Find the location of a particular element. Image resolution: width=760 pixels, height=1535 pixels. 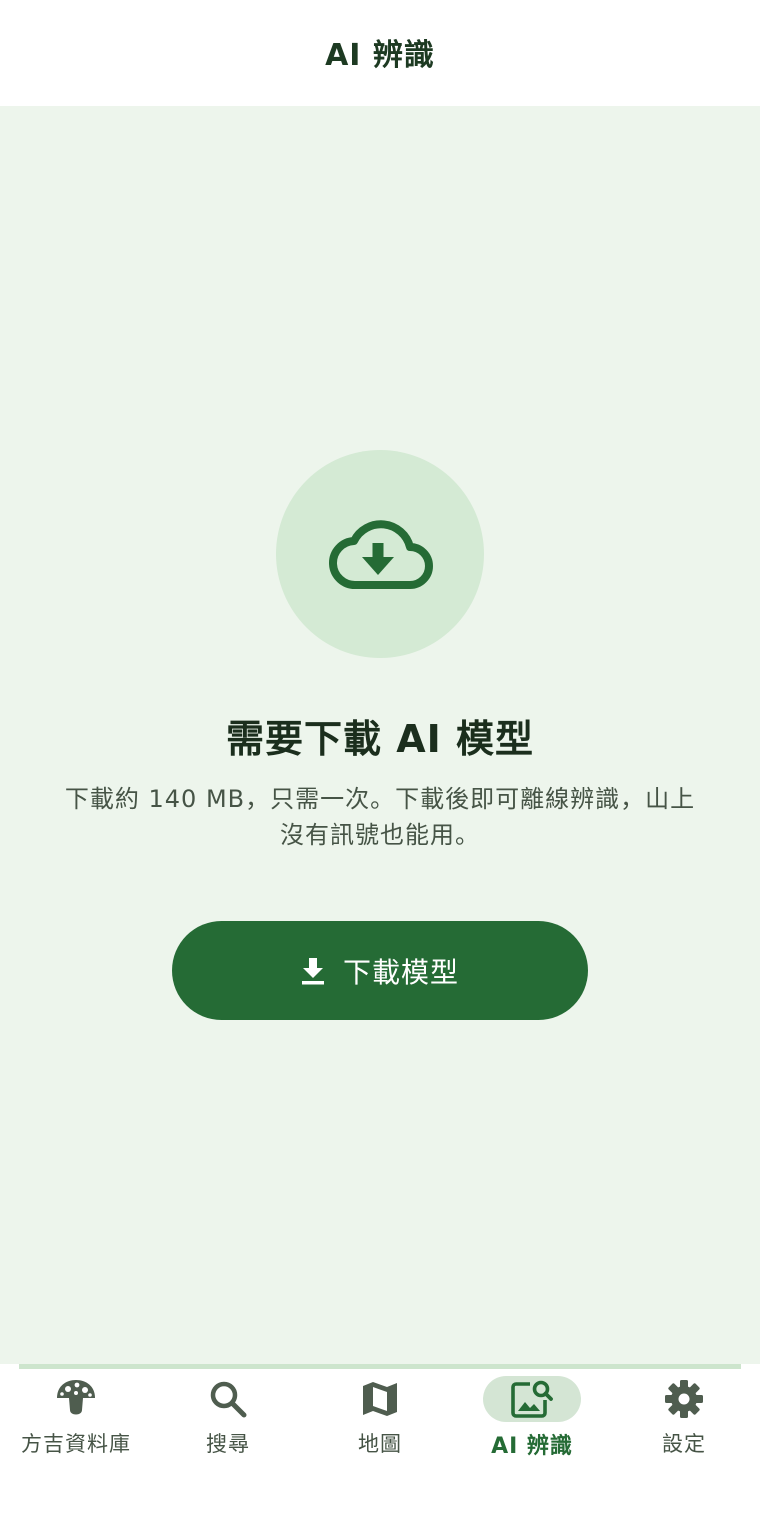

nav-item-ai-identify: AI 辨識 is located at coordinates (532, 1421).